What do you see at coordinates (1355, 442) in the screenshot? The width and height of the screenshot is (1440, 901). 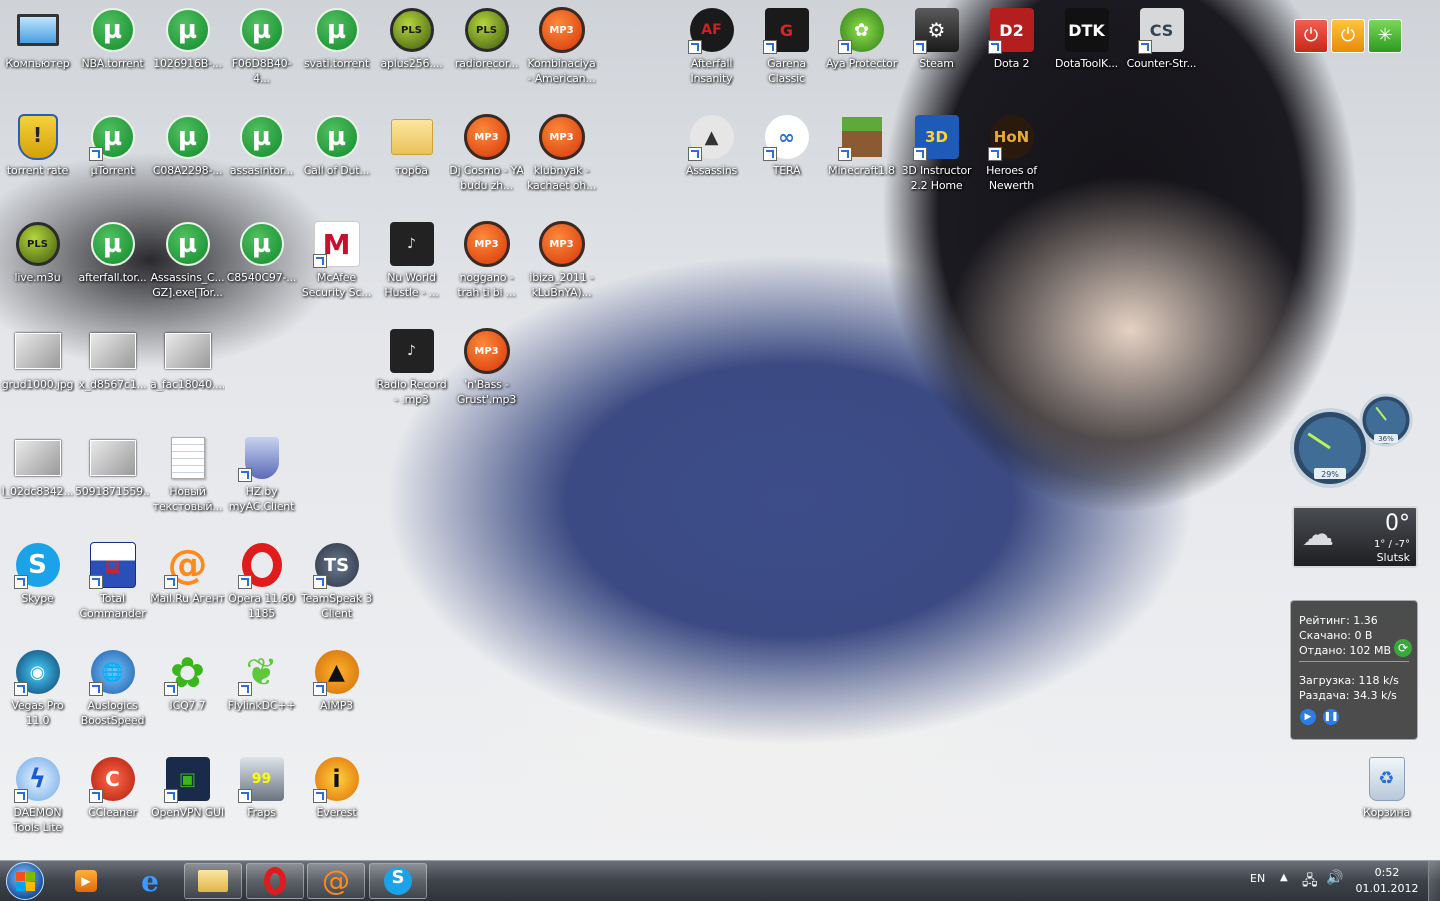 I see `cpu-meter-gadget: 29% 36%` at bounding box center [1355, 442].